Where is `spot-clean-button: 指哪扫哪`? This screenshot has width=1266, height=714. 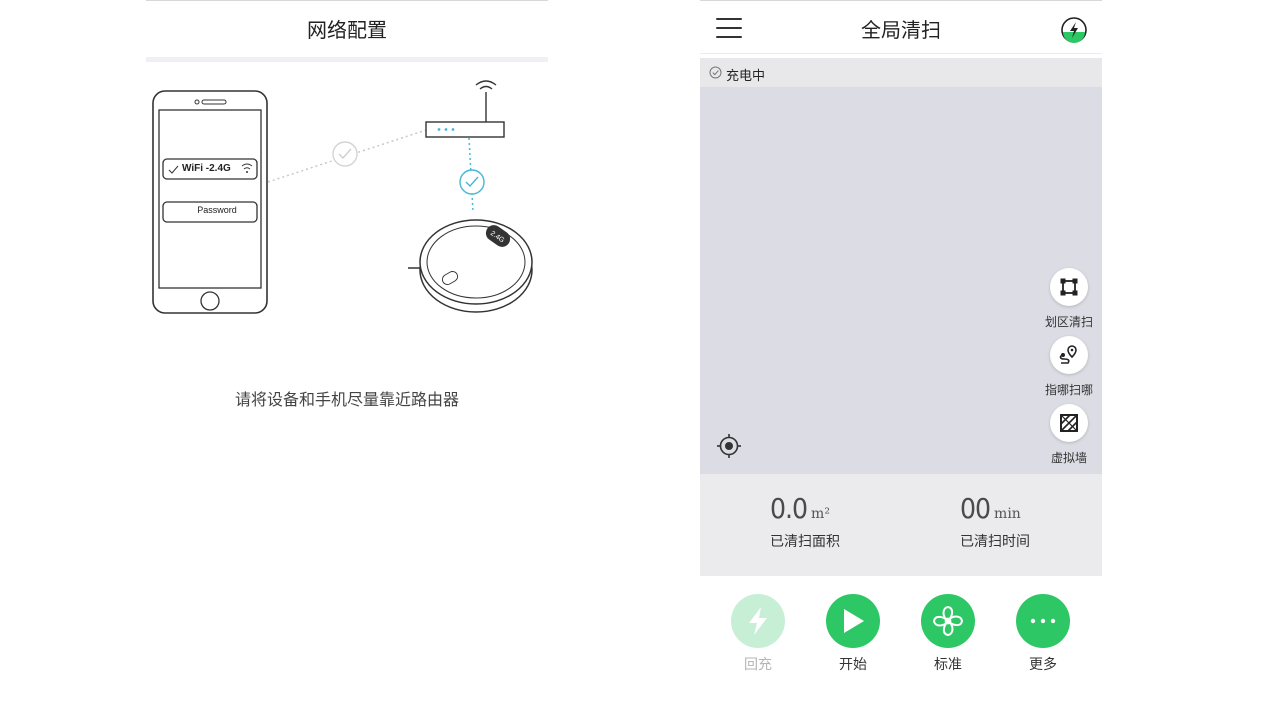 spot-clean-button: 指哪扫哪 is located at coordinates (1069, 367).